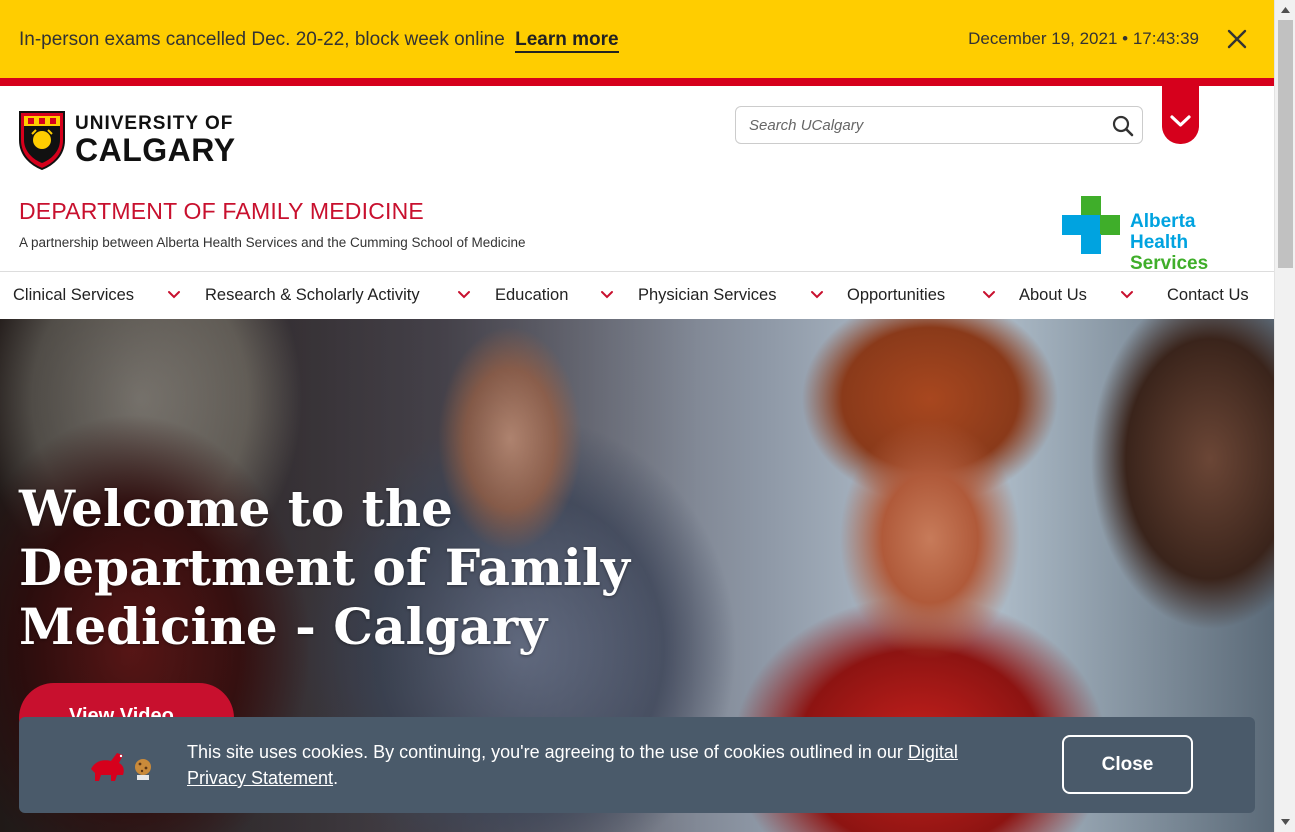 This screenshot has width=1295, height=832. What do you see at coordinates (121, 767) in the screenshot?
I see `dinosaur-cookie-icon` at bounding box center [121, 767].